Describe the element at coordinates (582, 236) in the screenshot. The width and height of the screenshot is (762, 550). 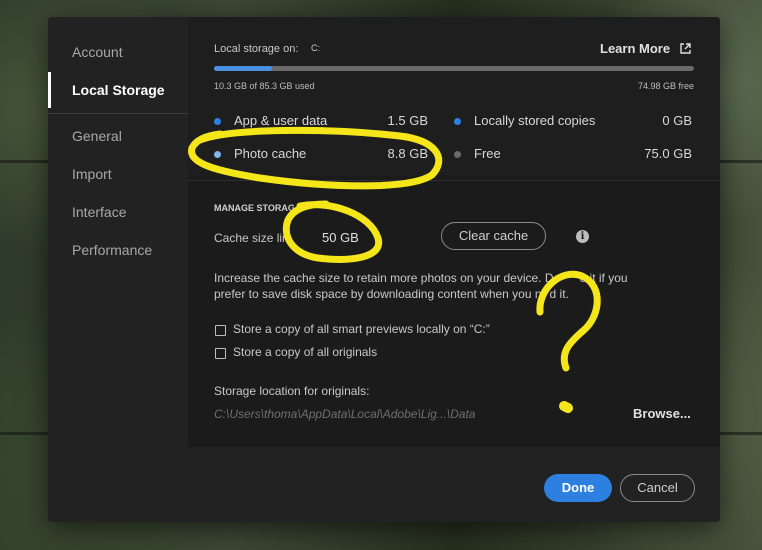
I see `info-icon: i` at that location.